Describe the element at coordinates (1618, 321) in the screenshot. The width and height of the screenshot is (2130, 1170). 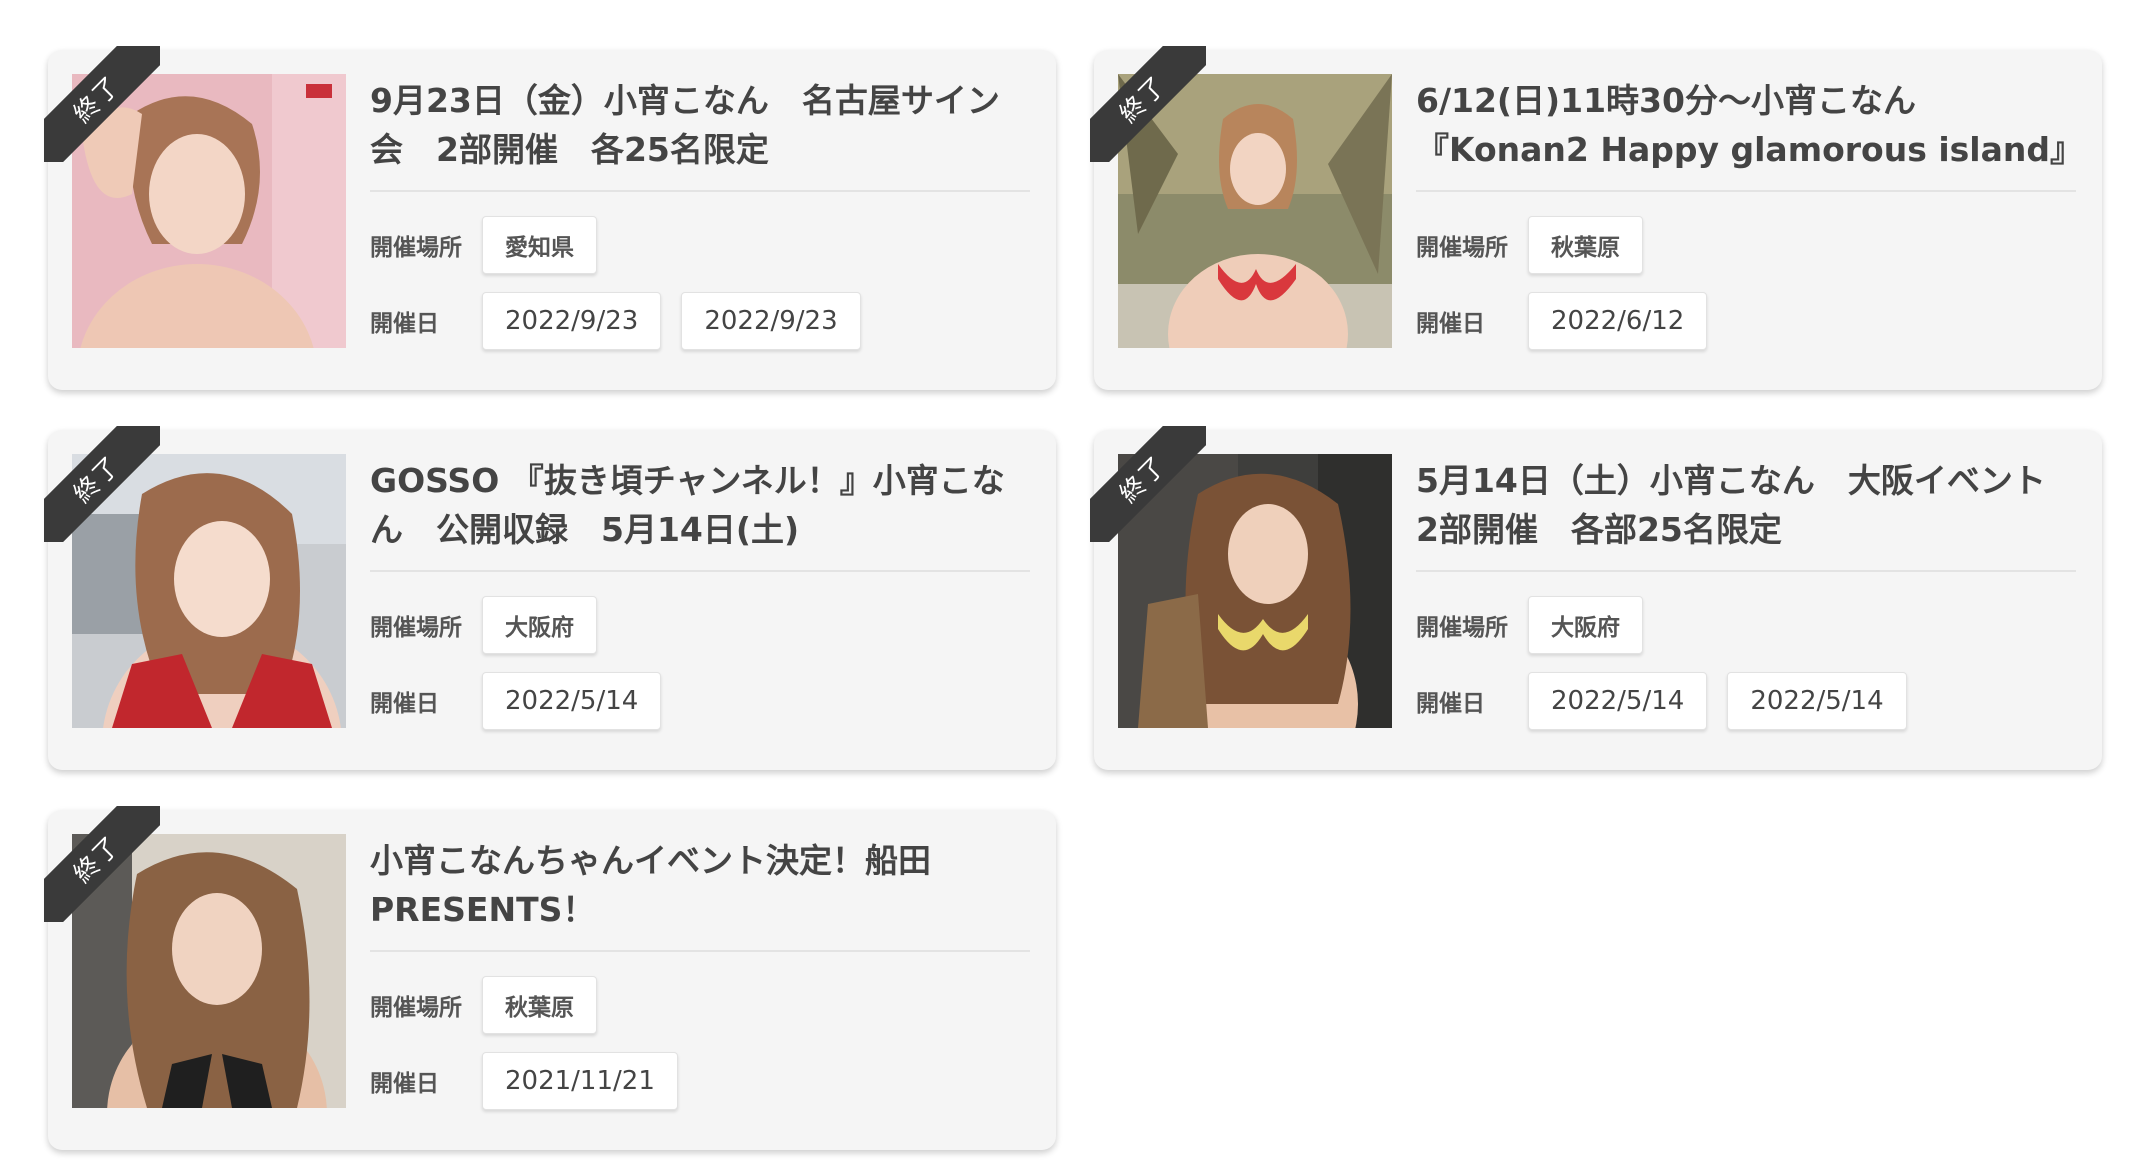
I see `date-tag: 2022/6/12` at that location.